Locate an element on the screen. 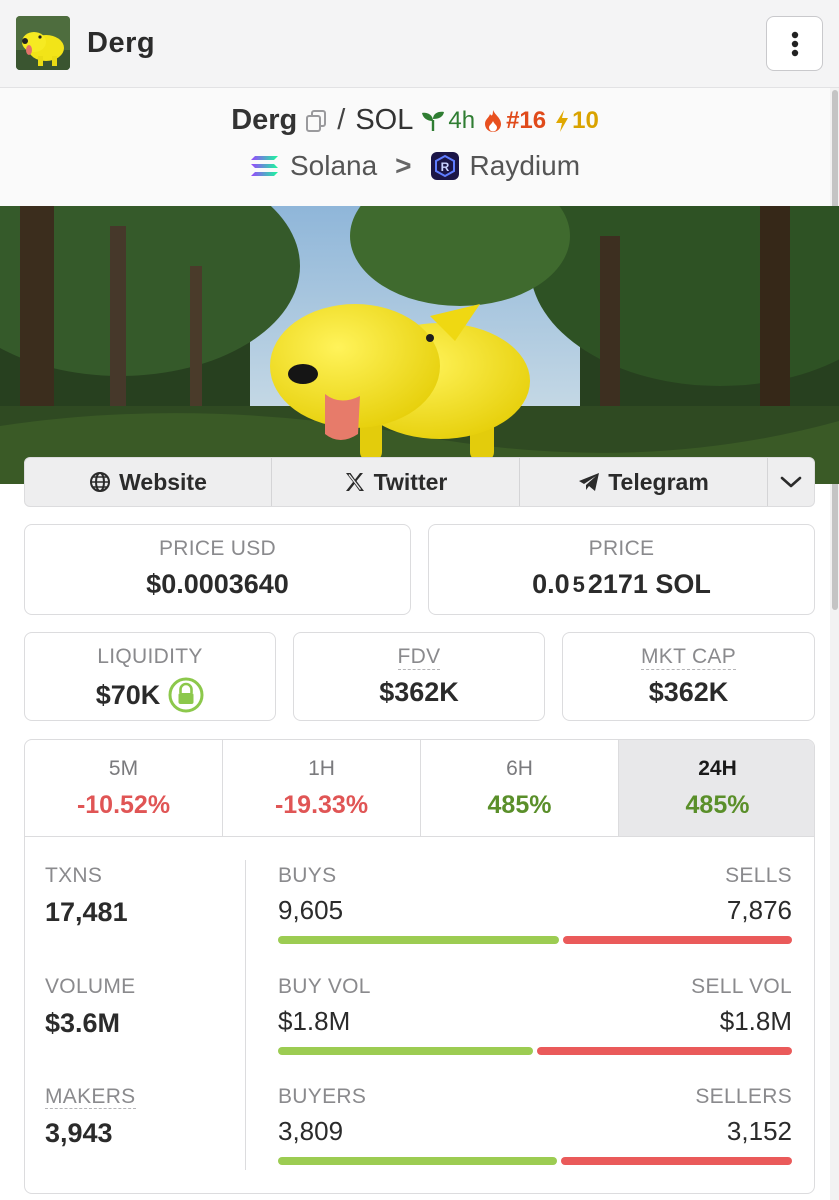  sprout-icon is located at coordinates (433, 121).